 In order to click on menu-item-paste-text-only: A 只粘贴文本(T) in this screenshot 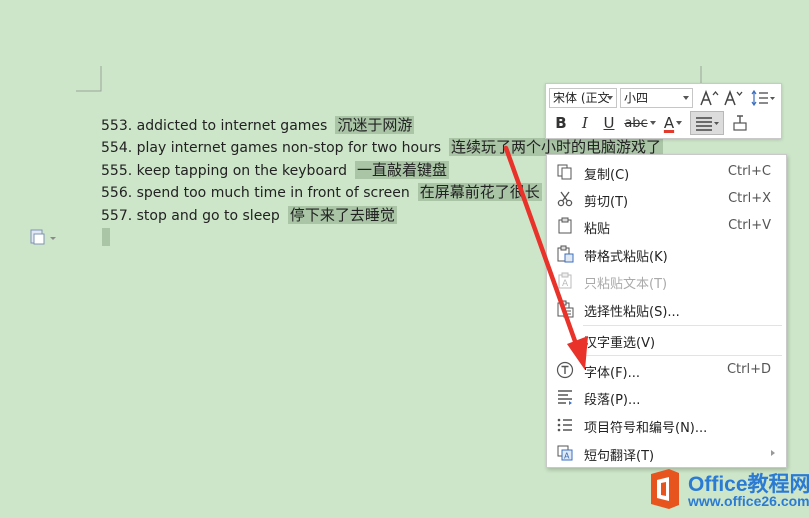, I will do `click(666, 281)`.